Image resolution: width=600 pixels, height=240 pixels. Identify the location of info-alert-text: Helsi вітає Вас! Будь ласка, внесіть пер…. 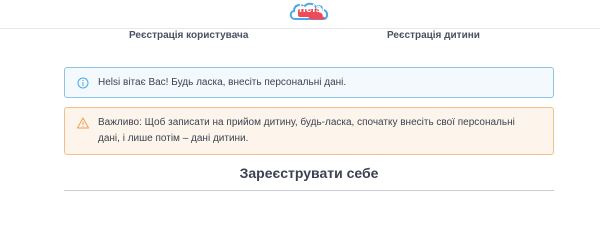
(222, 82).